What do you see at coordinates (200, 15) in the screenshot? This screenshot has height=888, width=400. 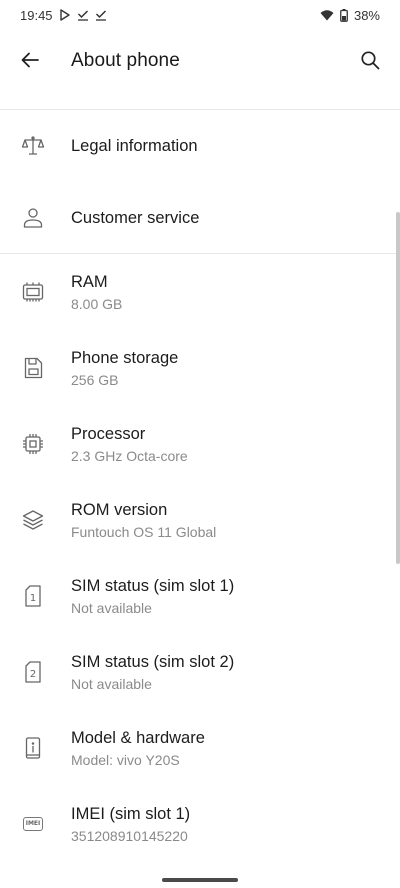 I see `status-bar: 19:45 38%` at bounding box center [200, 15].